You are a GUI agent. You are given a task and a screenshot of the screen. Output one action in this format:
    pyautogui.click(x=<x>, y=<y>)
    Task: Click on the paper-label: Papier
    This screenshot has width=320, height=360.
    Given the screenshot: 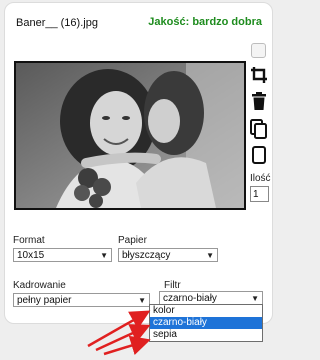 What is the action you would take?
    pyautogui.click(x=132, y=240)
    